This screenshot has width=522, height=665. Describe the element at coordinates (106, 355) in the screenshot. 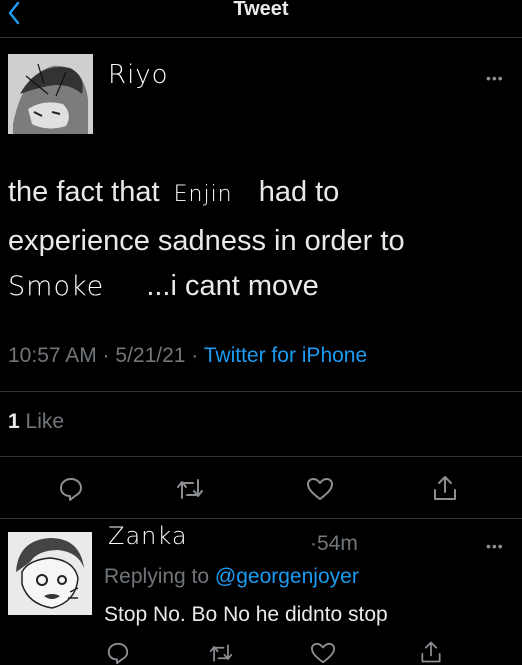

I see `tweet-timestamp: 10:57 AM · 5/21/21 ·` at that location.